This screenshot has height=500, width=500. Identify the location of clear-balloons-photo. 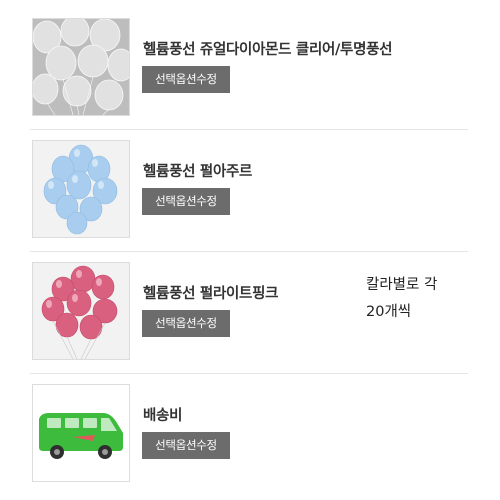
(81, 67).